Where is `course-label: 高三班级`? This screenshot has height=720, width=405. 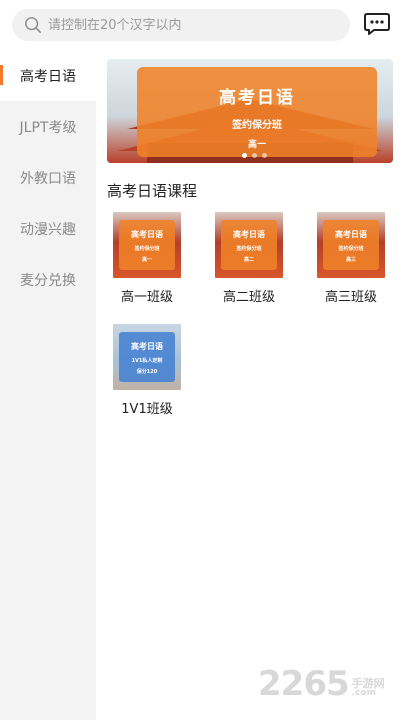 course-label: 高三班级 is located at coordinates (351, 295).